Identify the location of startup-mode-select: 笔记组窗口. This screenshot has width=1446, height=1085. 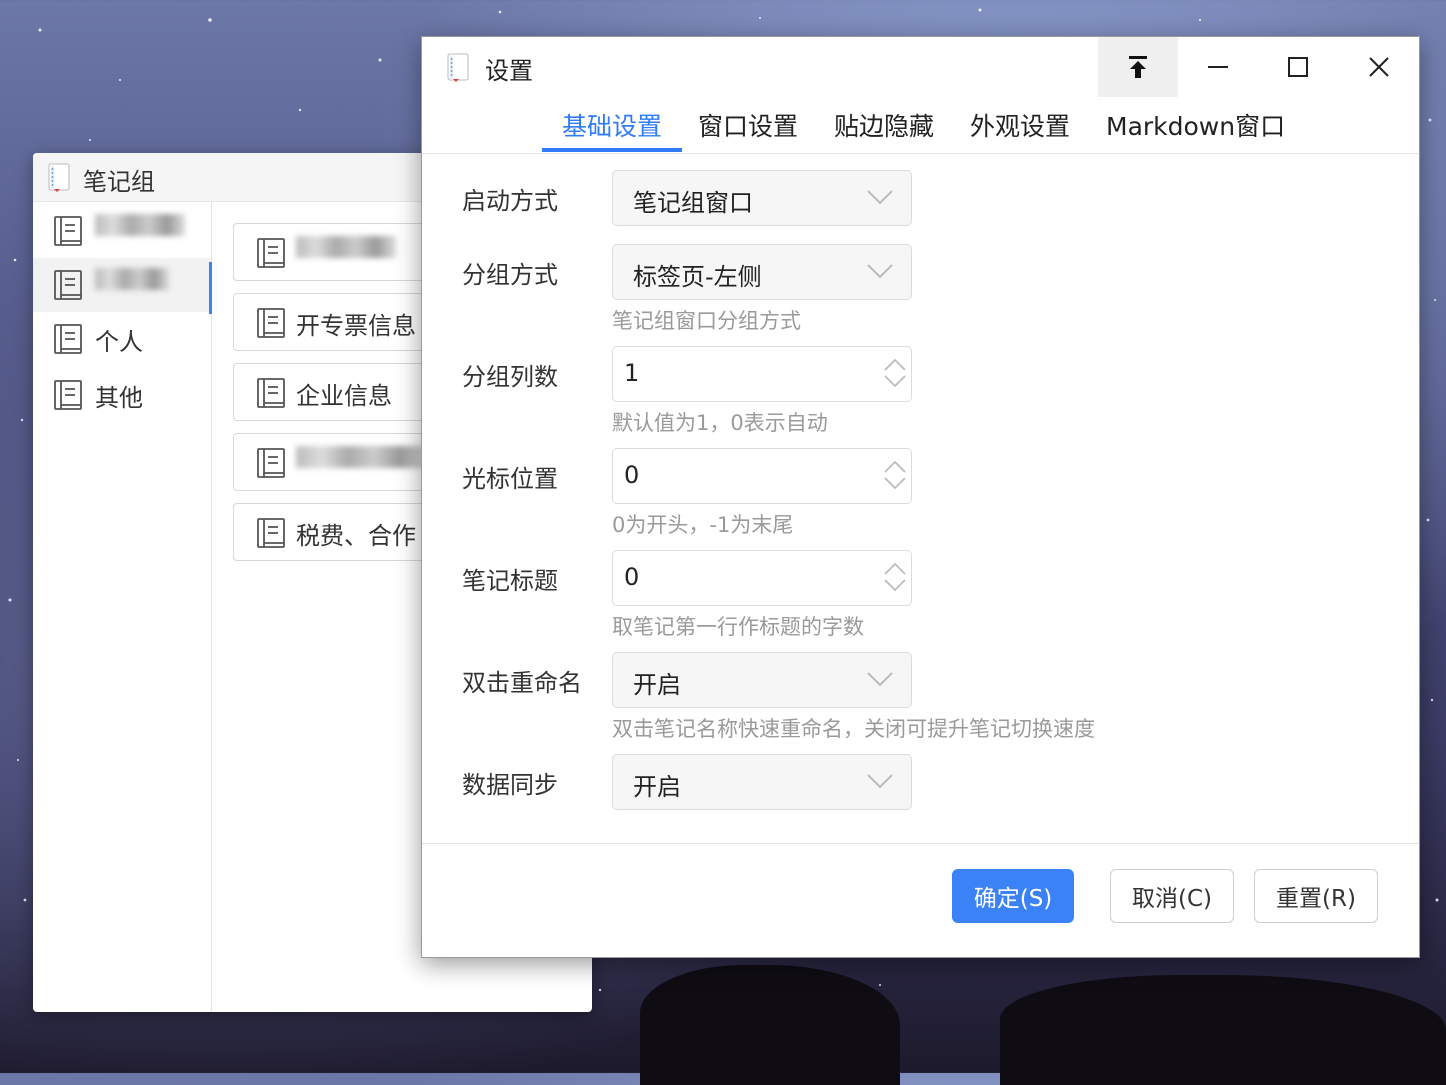
(762, 198).